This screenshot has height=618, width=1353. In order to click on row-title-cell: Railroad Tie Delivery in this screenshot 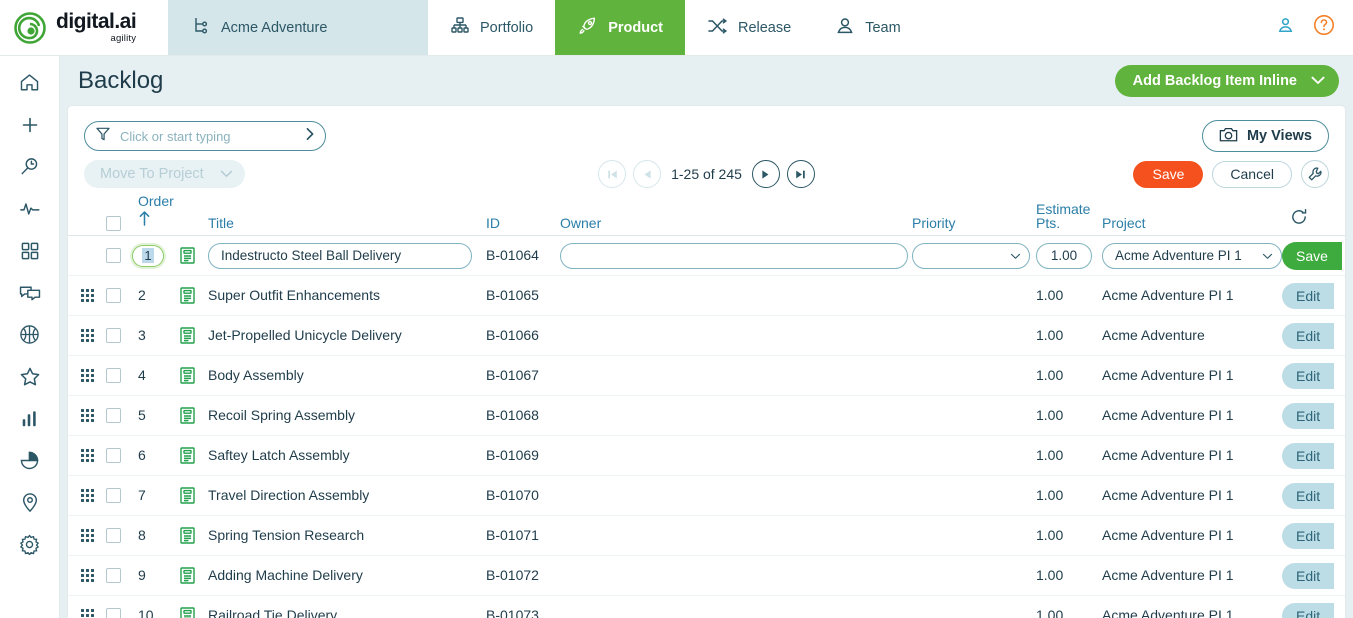, I will do `click(347, 612)`.